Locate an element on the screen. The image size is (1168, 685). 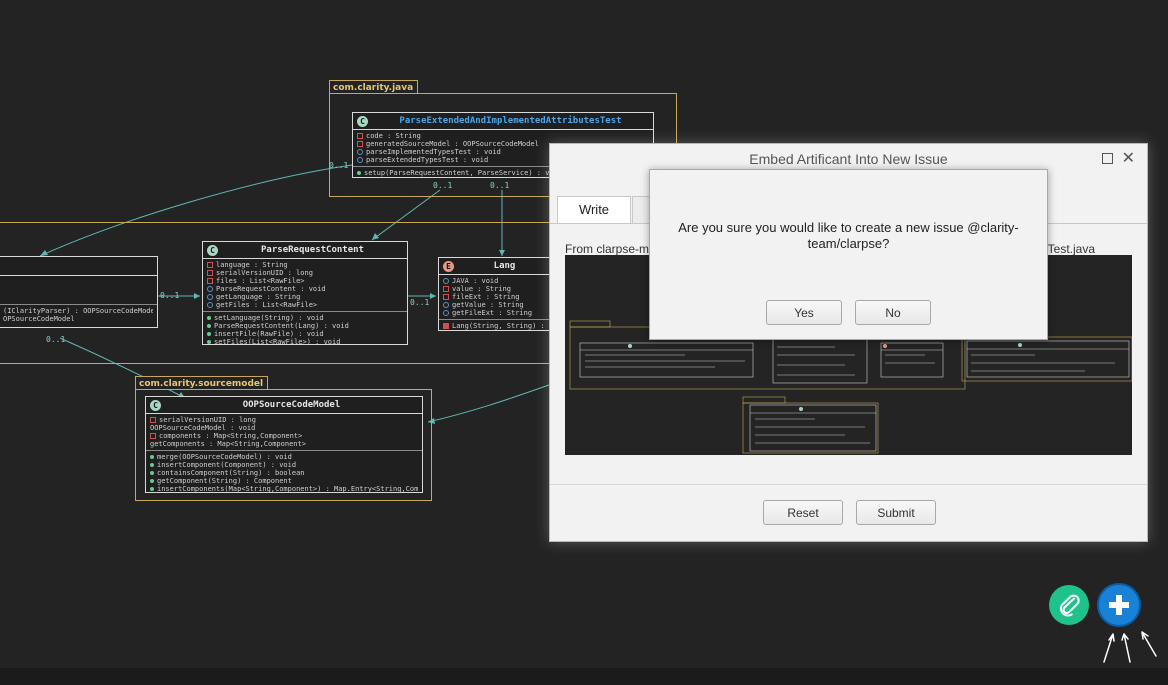
method: (IClarityParser) : OOPSourceCodeModel is located at coordinates (78, 311).